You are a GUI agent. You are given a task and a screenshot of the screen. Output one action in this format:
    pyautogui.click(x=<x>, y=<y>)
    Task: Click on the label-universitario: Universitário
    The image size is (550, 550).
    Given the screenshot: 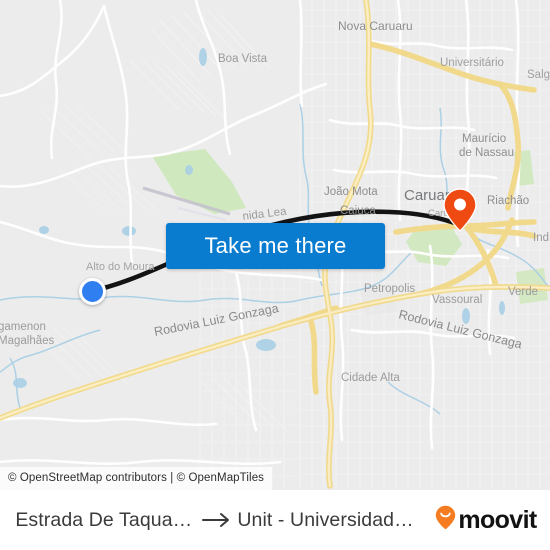 What is the action you would take?
    pyautogui.click(x=472, y=63)
    